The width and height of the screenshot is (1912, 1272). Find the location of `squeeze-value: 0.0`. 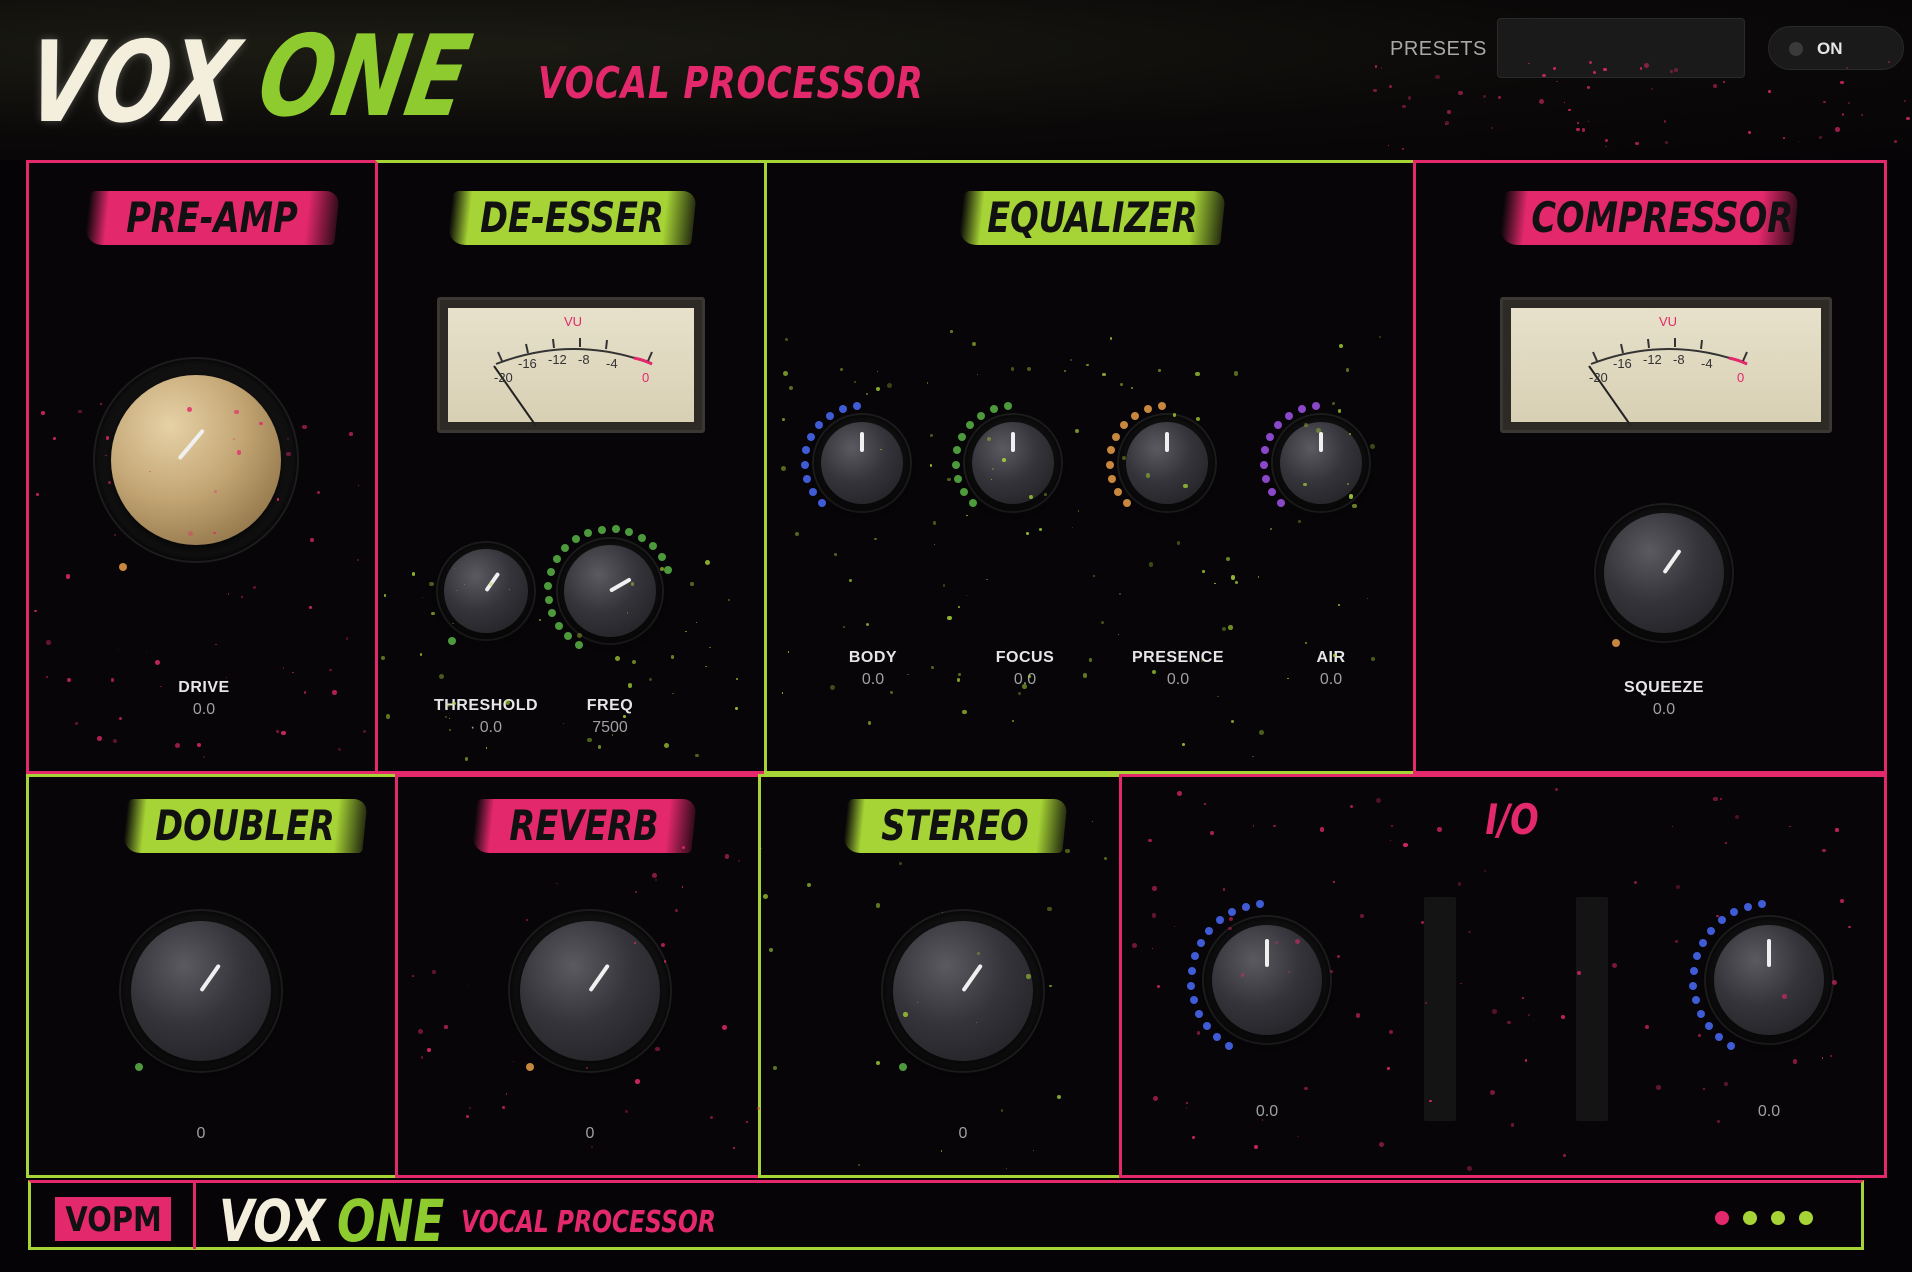

squeeze-value: 0.0 is located at coordinates (1664, 709).